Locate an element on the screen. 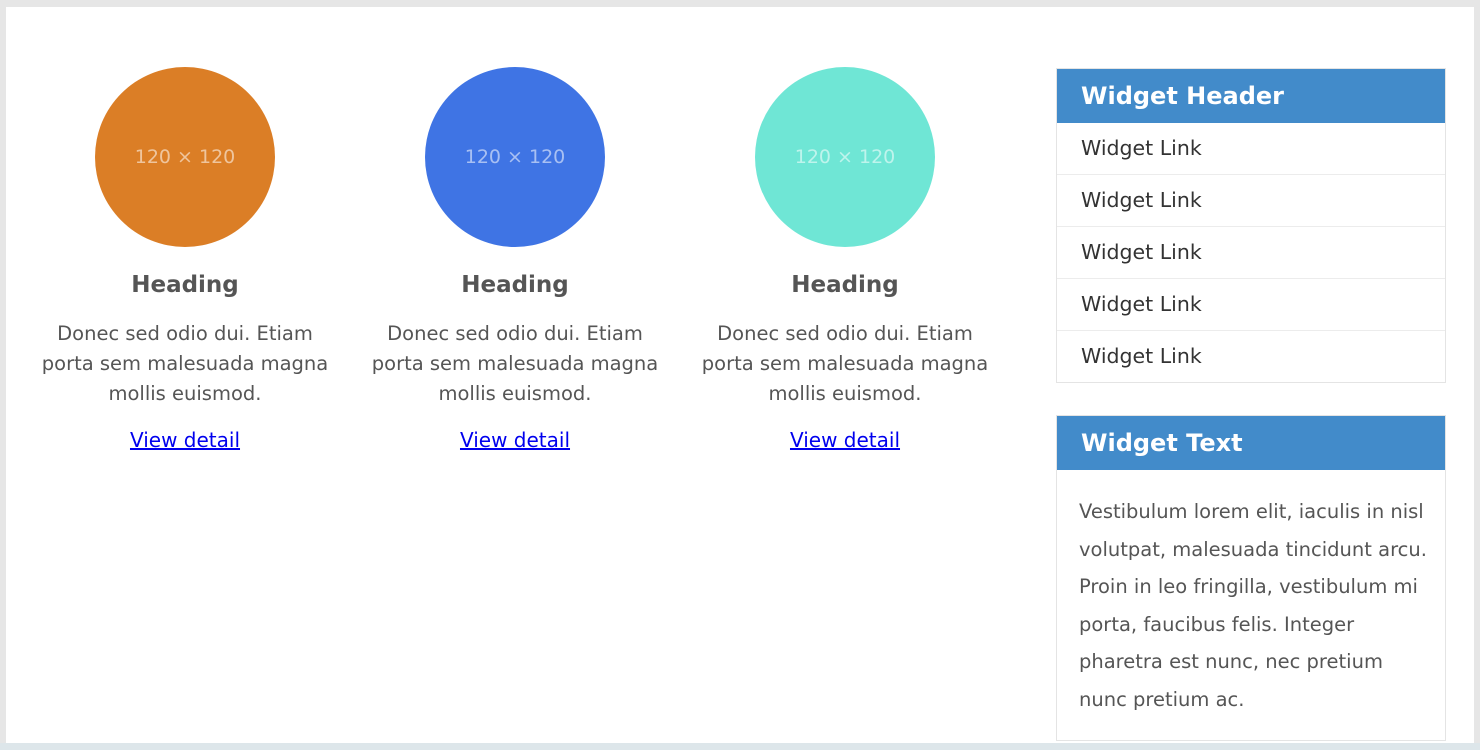  placeholder-label-1: 120 × 120 is located at coordinates (185, 157).